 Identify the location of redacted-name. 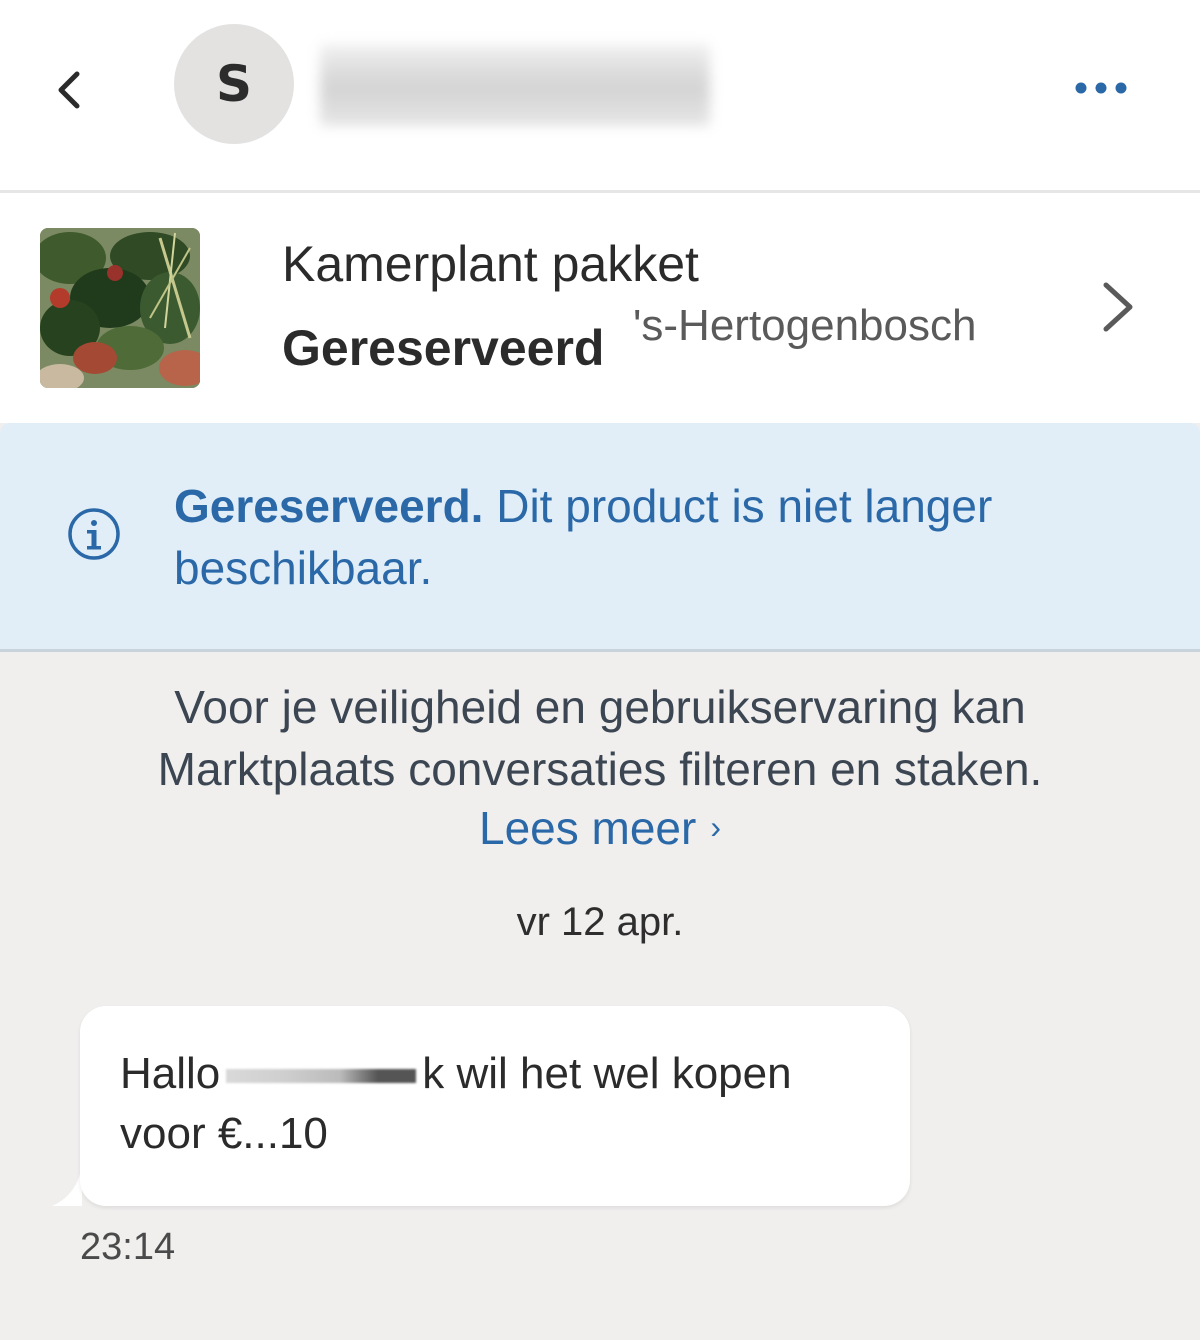
(321, 1076).